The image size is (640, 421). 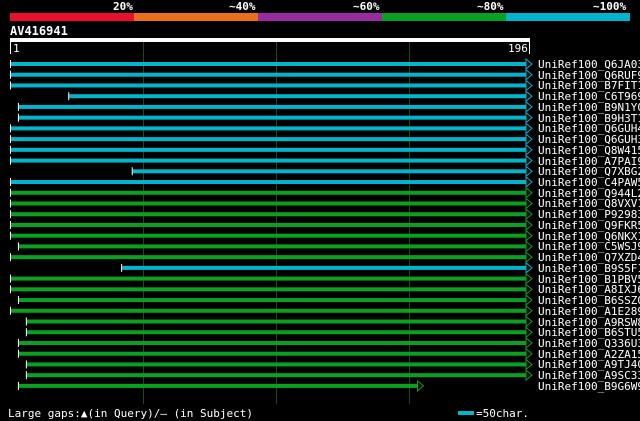 What do you see at coordinates (131, 413) in the screenshot?
I see `gaps-legend: Large gaps:▲(in Query)/— (in Subject)` at bounding box center [131, 413].